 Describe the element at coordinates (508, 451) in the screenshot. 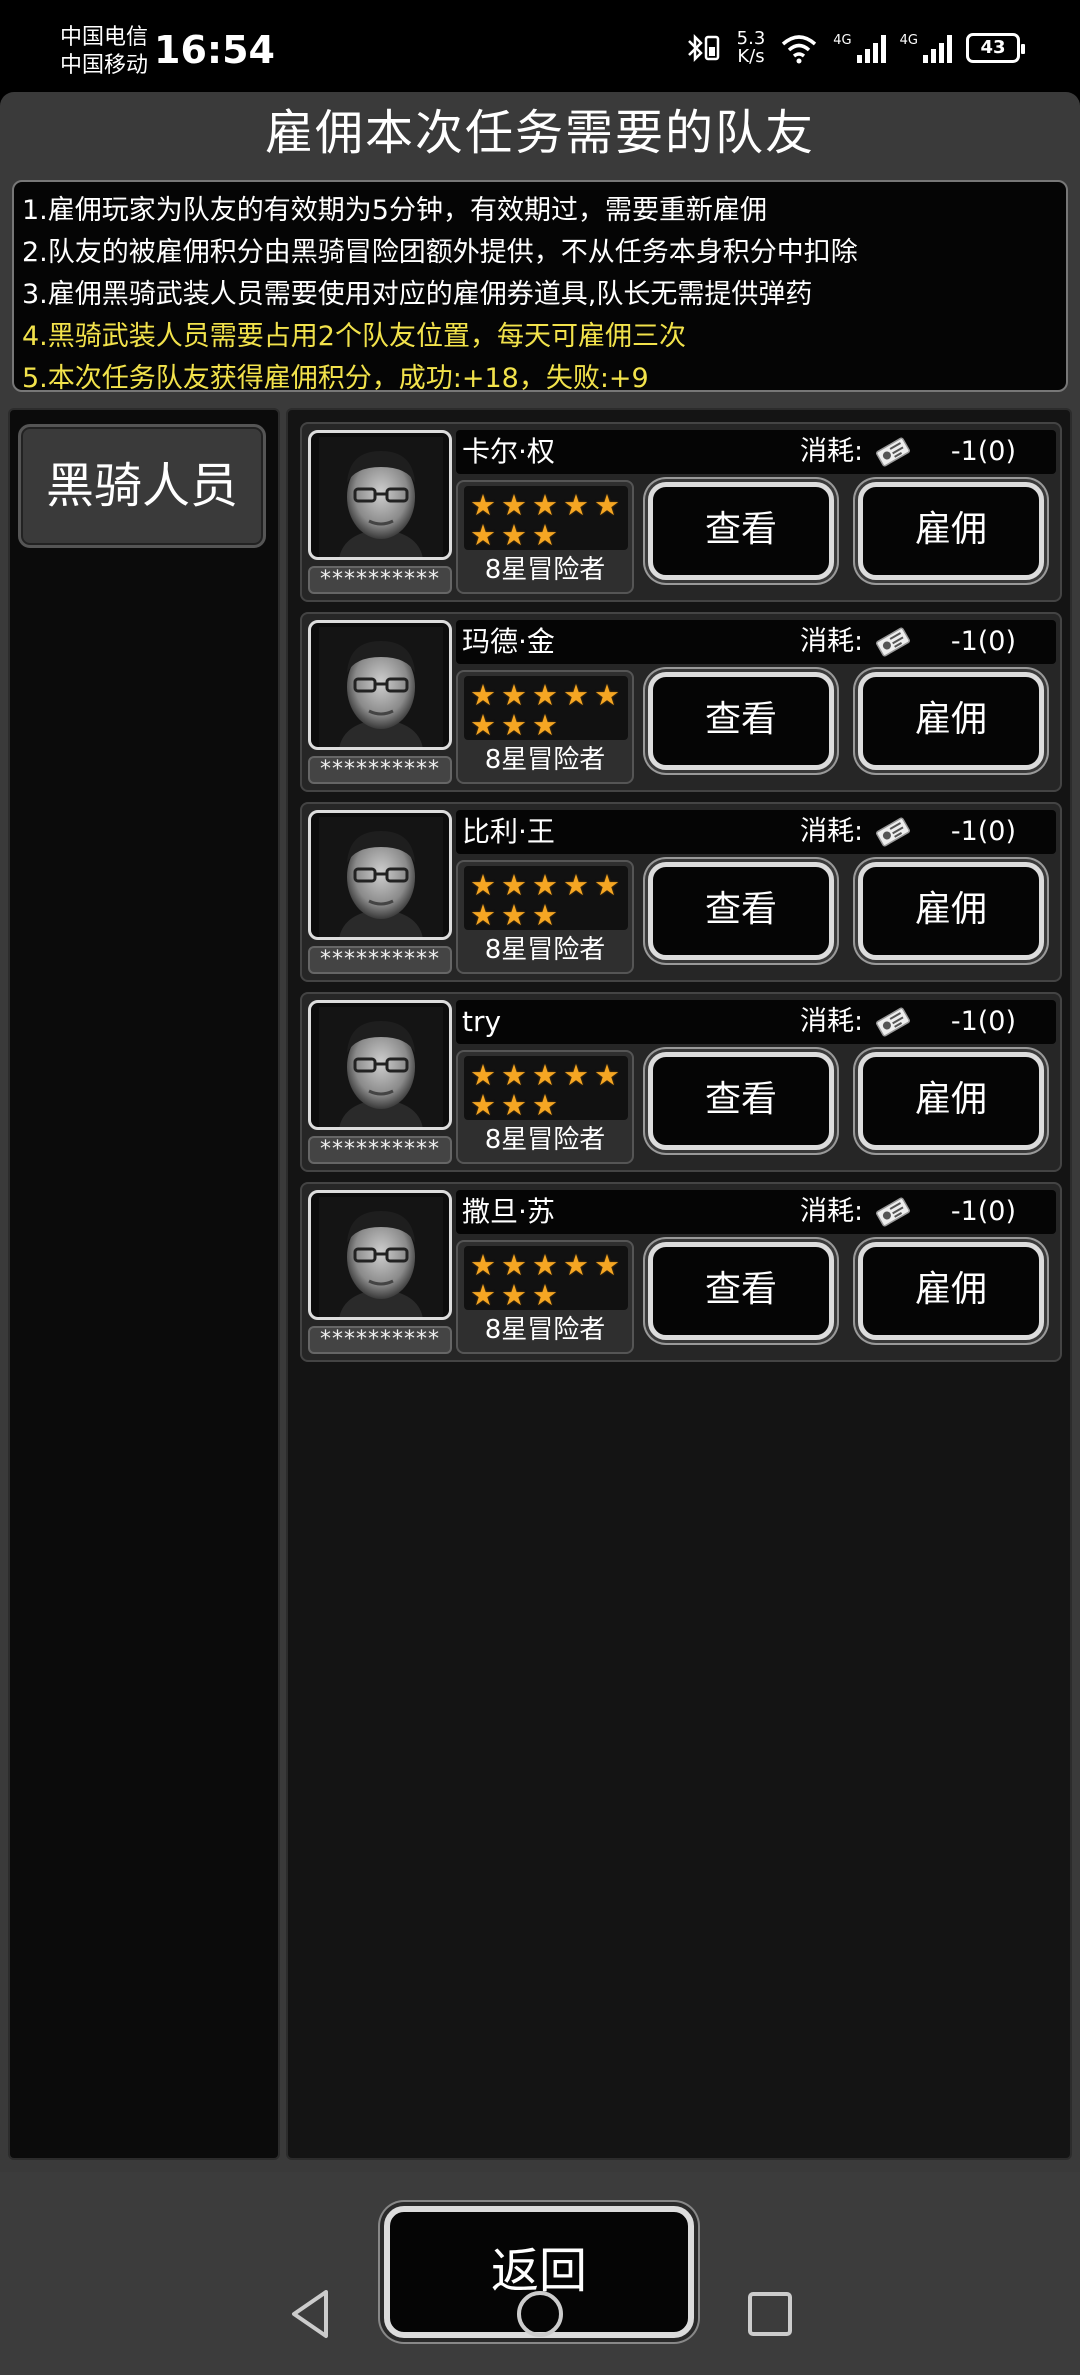

I see `member-name: 卡尔·权` at that location.